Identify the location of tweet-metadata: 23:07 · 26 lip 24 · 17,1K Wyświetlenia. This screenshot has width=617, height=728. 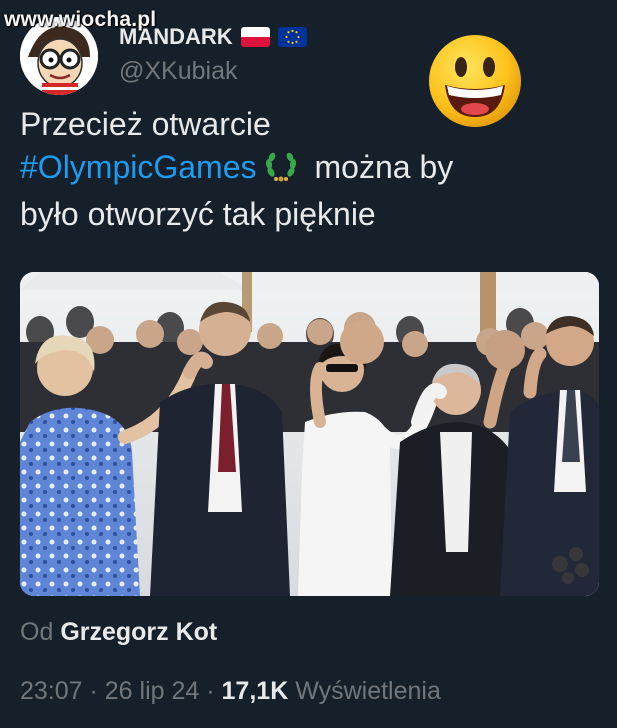
(230, 691).